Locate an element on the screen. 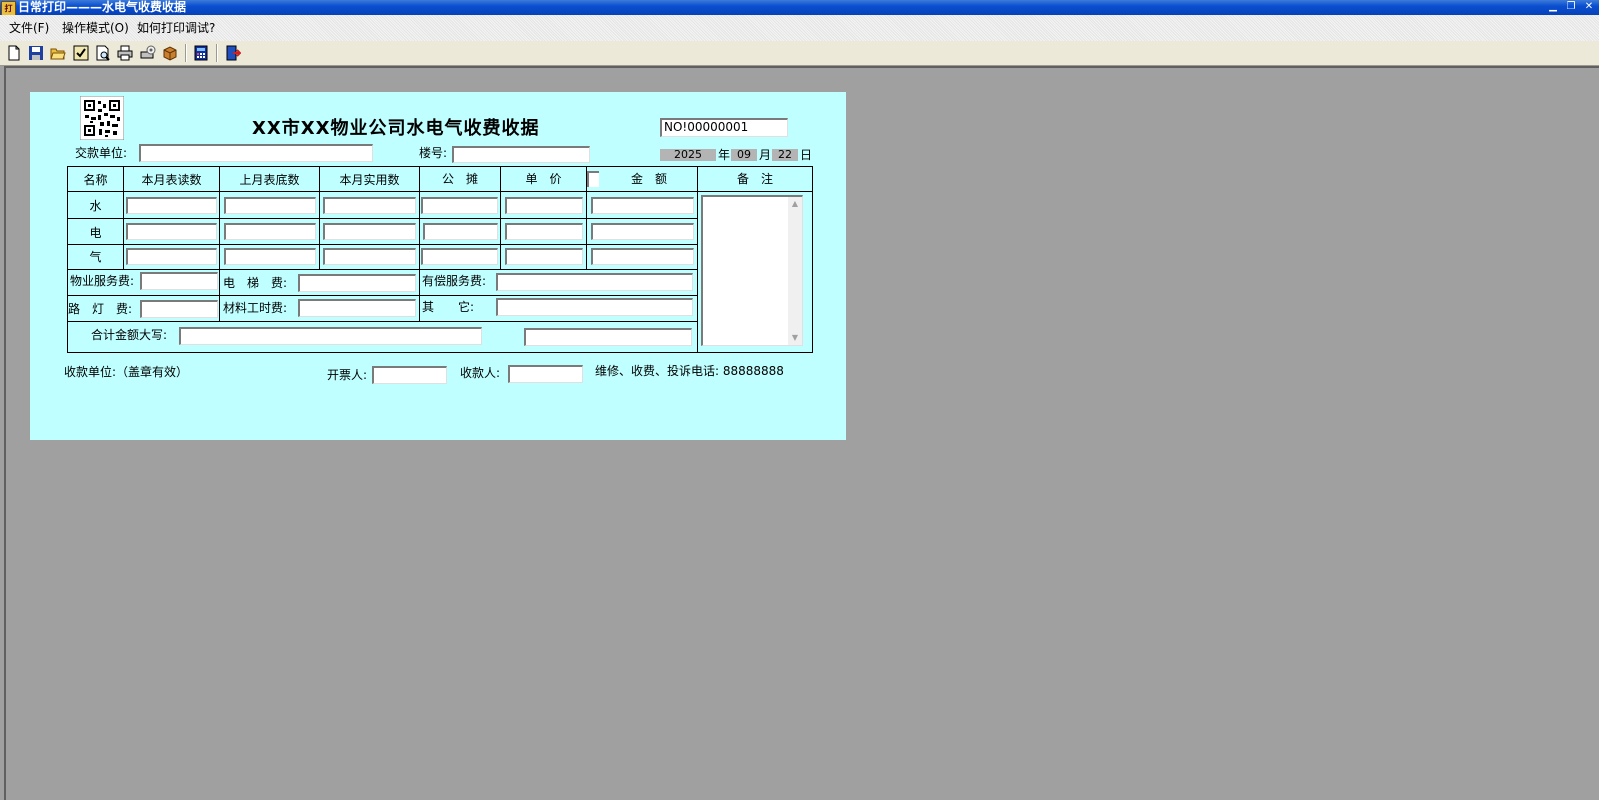 This screenshot has height=800, width=1599. total-amount-field is located at coordinates (608, 337).